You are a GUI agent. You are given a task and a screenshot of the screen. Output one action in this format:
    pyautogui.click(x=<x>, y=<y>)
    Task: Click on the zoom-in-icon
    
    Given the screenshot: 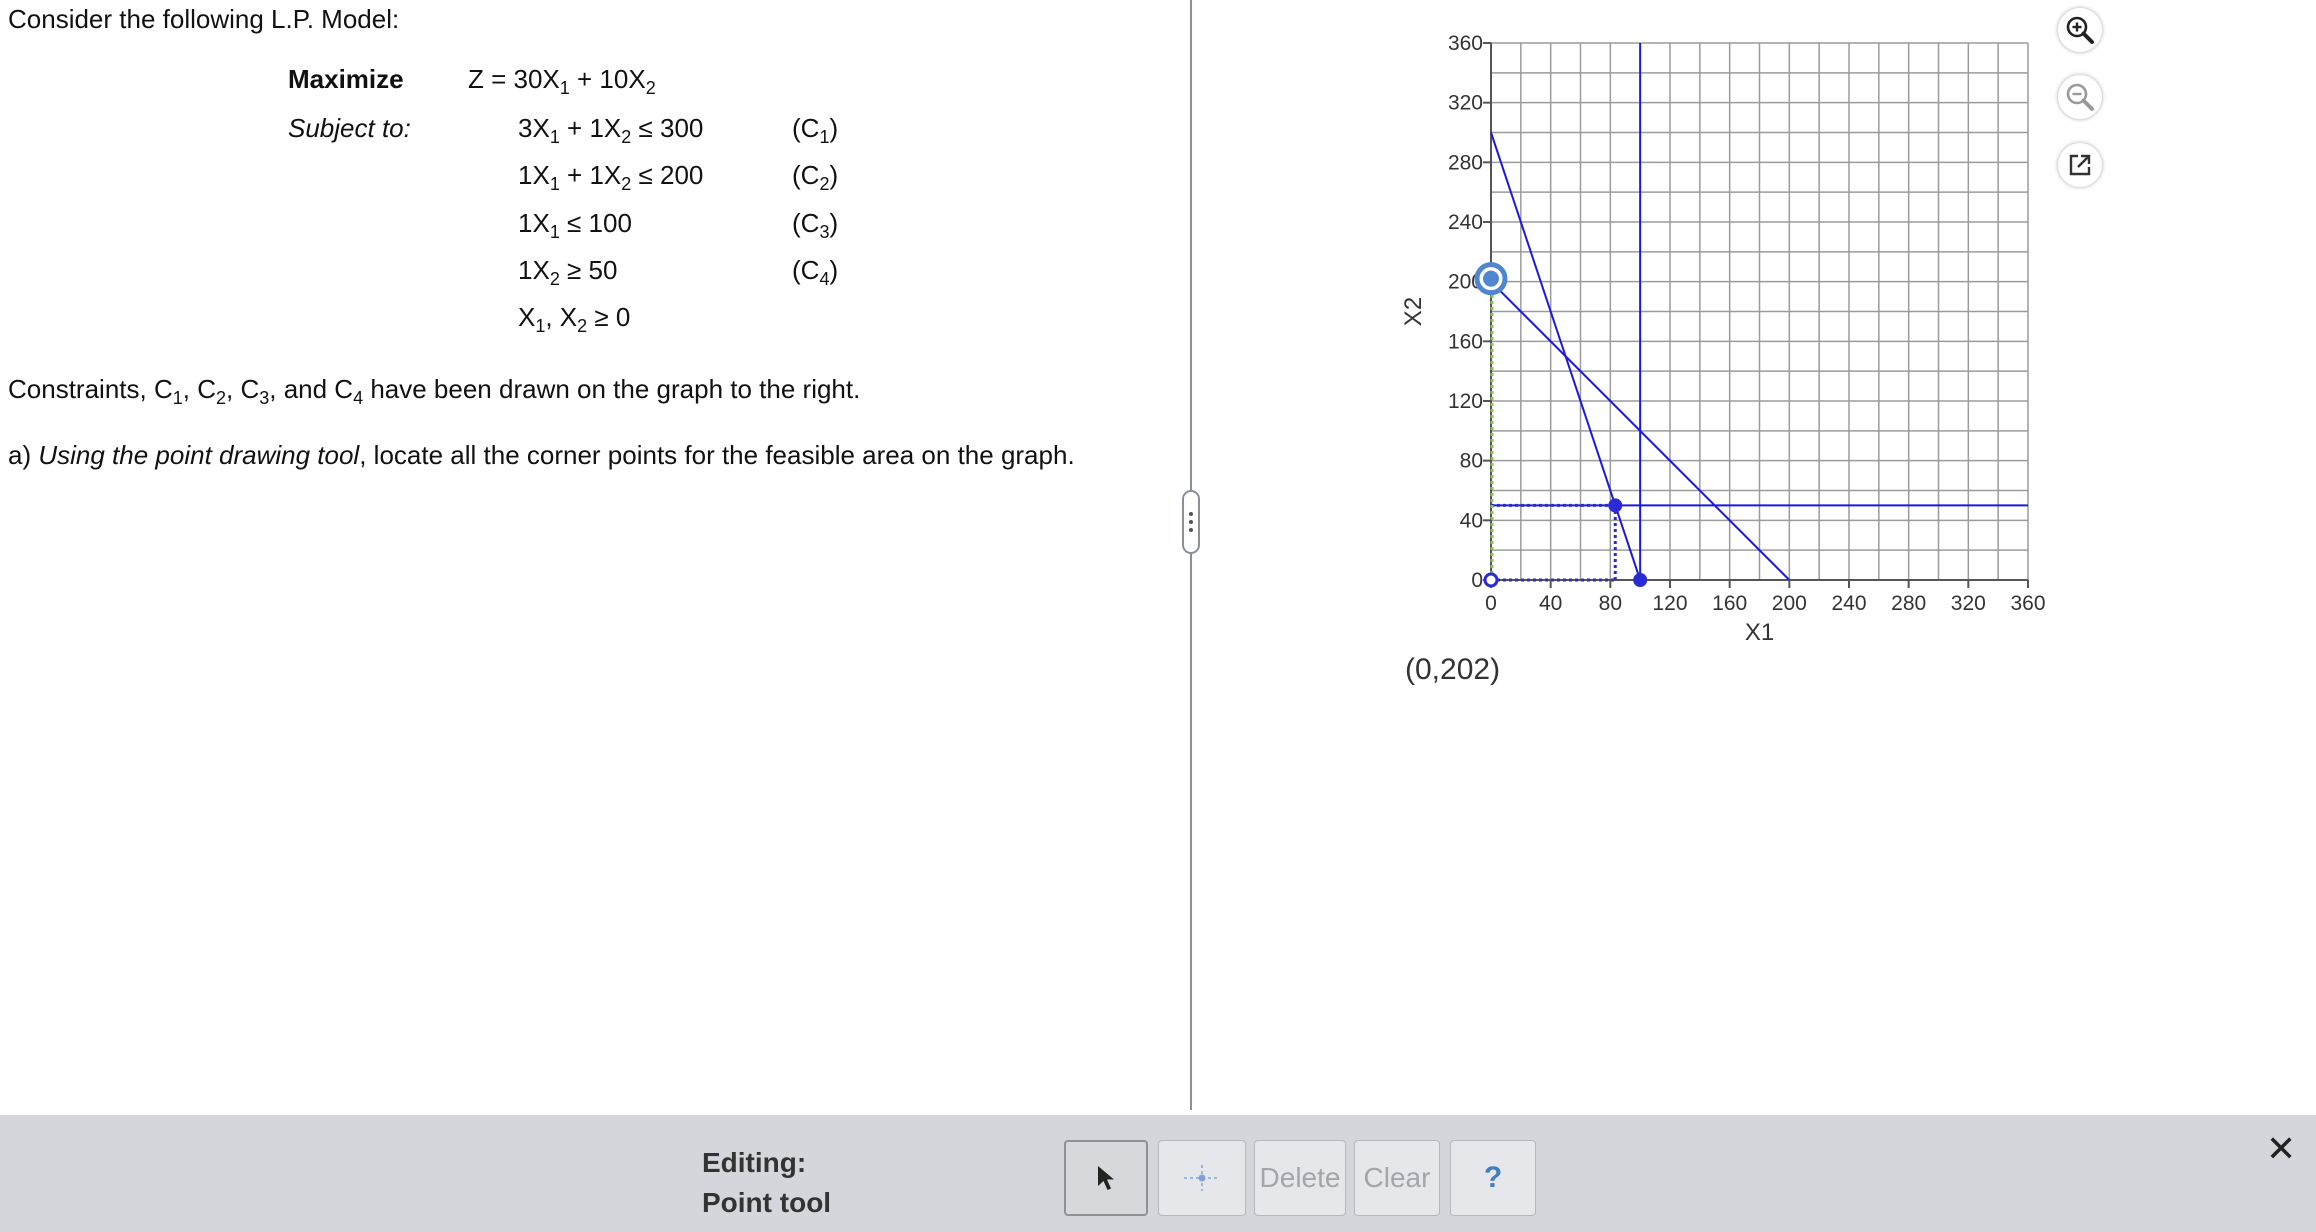 What is the action you would take?
    pyautogui.click(x=2080, y=30)
    